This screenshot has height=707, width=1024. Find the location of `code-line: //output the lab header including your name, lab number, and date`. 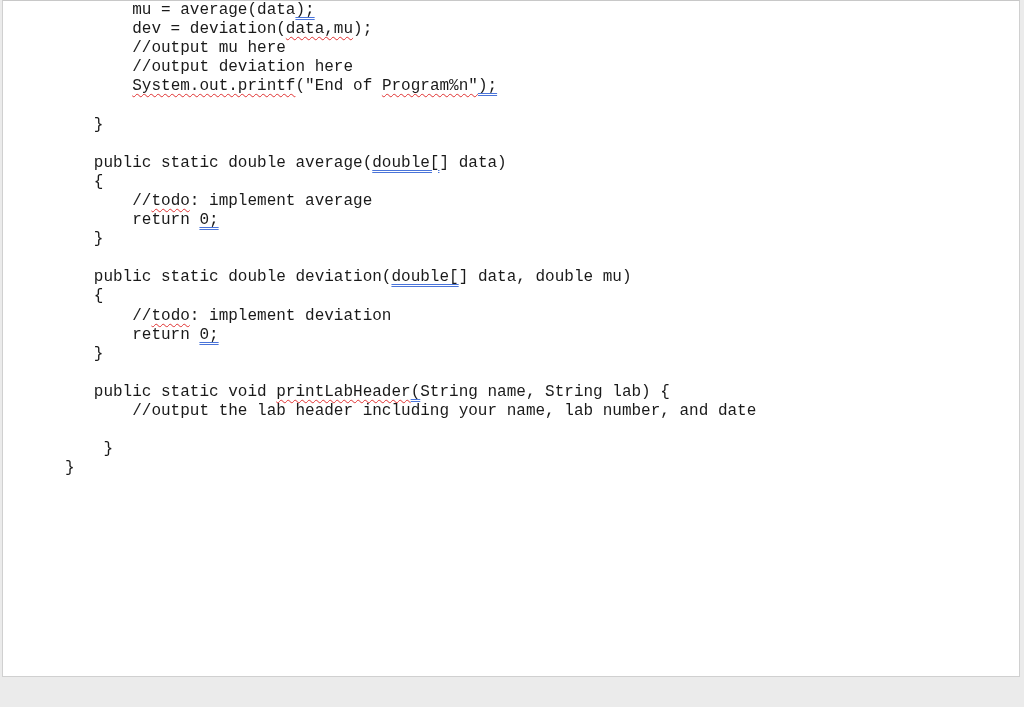

code-line: //output the lab header including your name, lab number, and date is located at coordinates (444, 410).